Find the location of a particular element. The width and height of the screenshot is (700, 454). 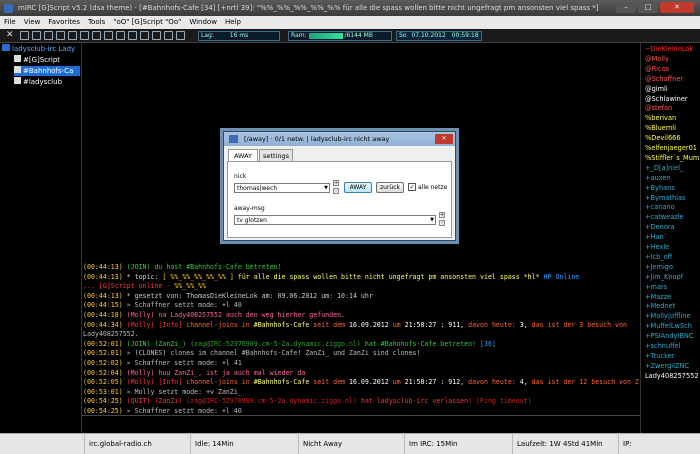

nick-item: ~DieKleineLok is located at coordinates (669, 49).